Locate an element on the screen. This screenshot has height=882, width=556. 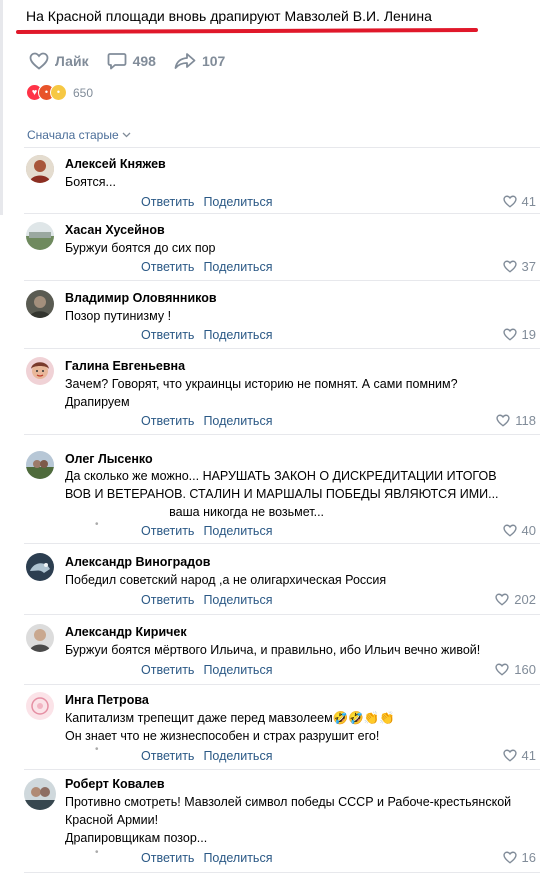
sort-label: Сначала старые is located at coordinates (73, 135).